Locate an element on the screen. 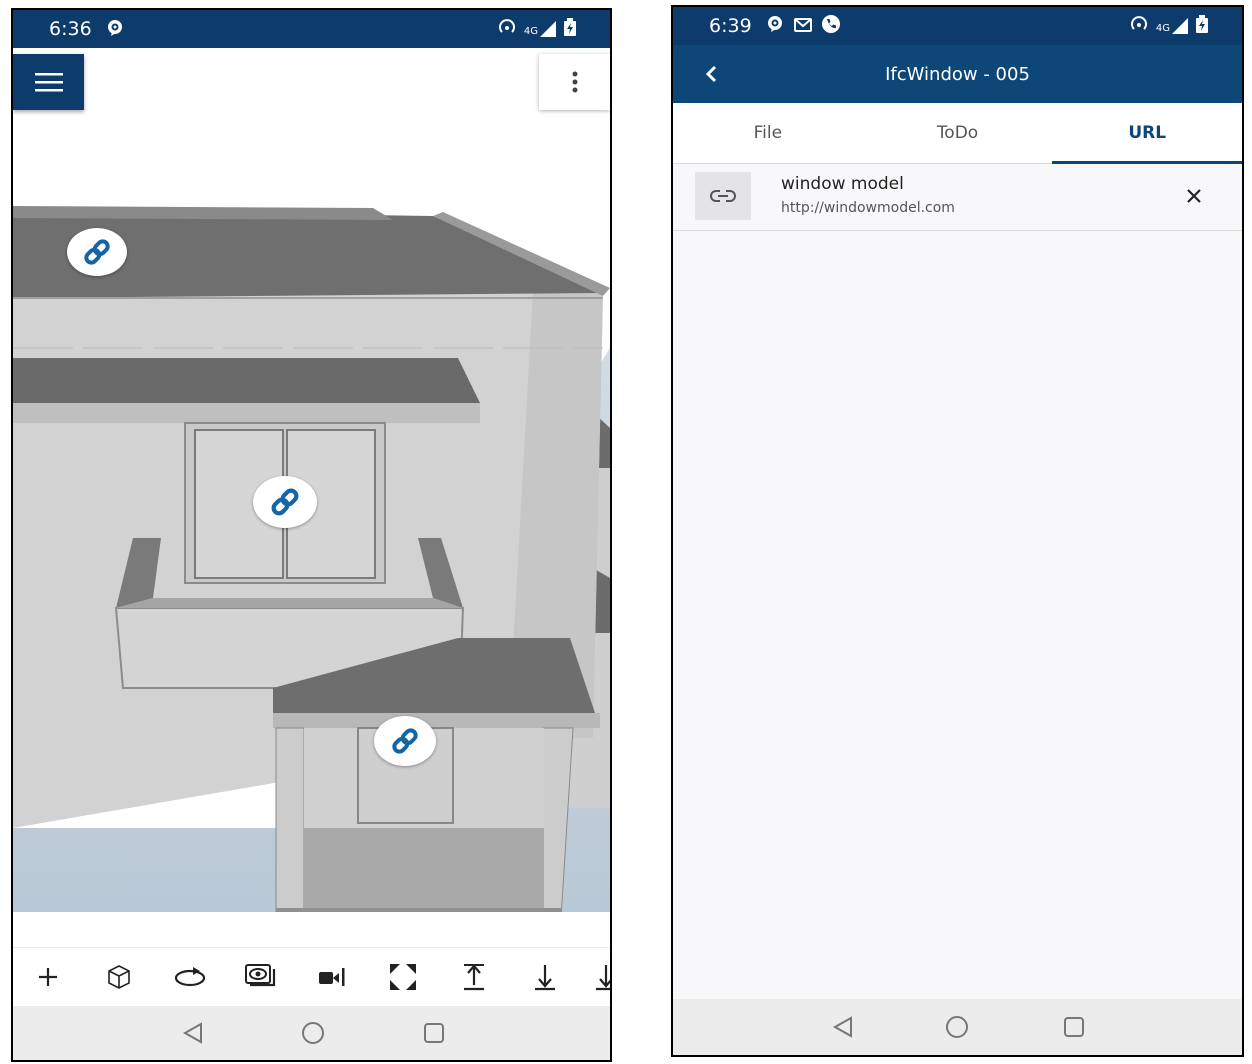 The height and width of the screenshot is (1064, 1252). url-thumbnail is located at coordinates (723, 196).